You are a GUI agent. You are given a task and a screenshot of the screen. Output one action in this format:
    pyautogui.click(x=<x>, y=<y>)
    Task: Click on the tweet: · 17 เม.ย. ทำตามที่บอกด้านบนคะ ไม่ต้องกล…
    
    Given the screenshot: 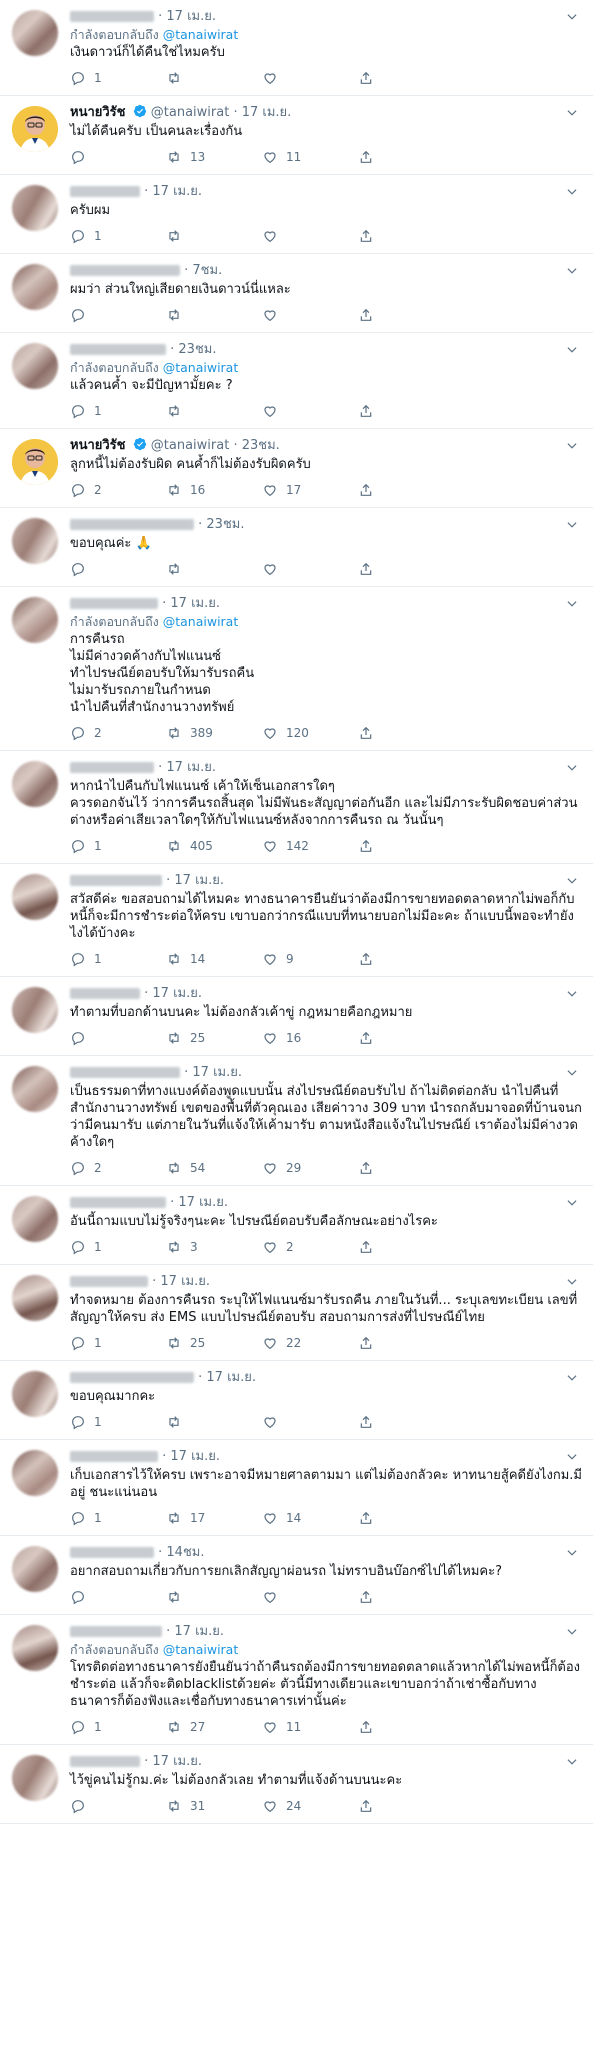 What is the action you would take?
    pyautogui.click(x=296, y=1016)
    